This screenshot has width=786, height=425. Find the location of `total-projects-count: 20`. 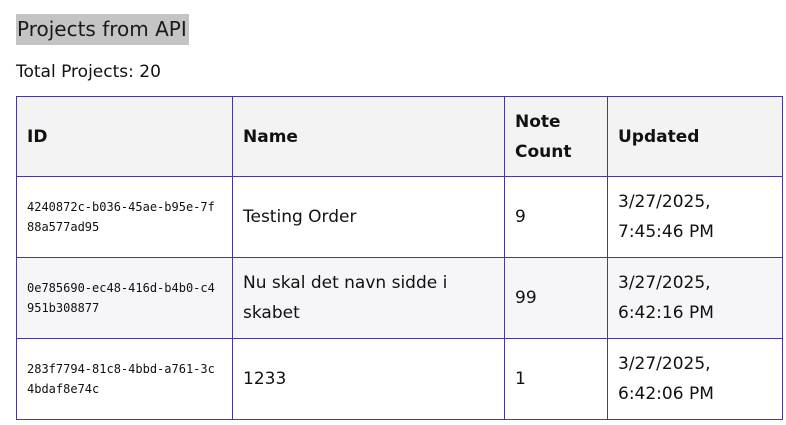

total-projects-count: 20 is located at coordinates (150, 72).